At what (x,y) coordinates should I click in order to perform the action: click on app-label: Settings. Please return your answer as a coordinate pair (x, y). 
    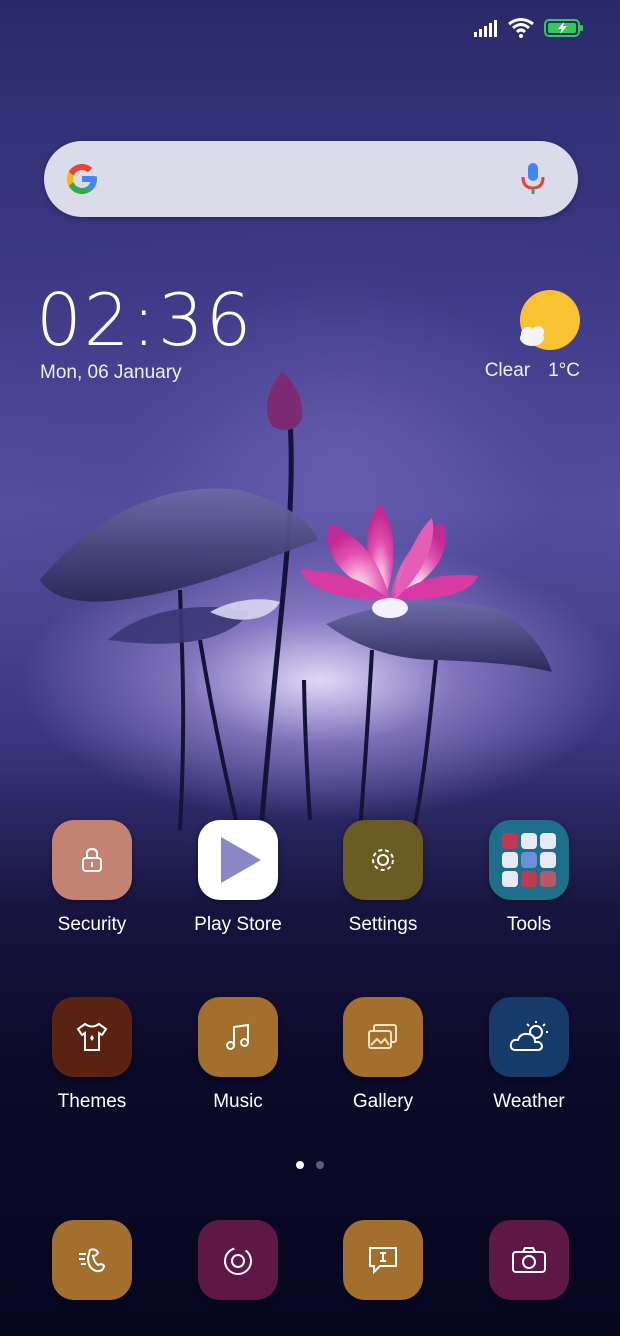
    Looking at the image, I should click on (383, 924).